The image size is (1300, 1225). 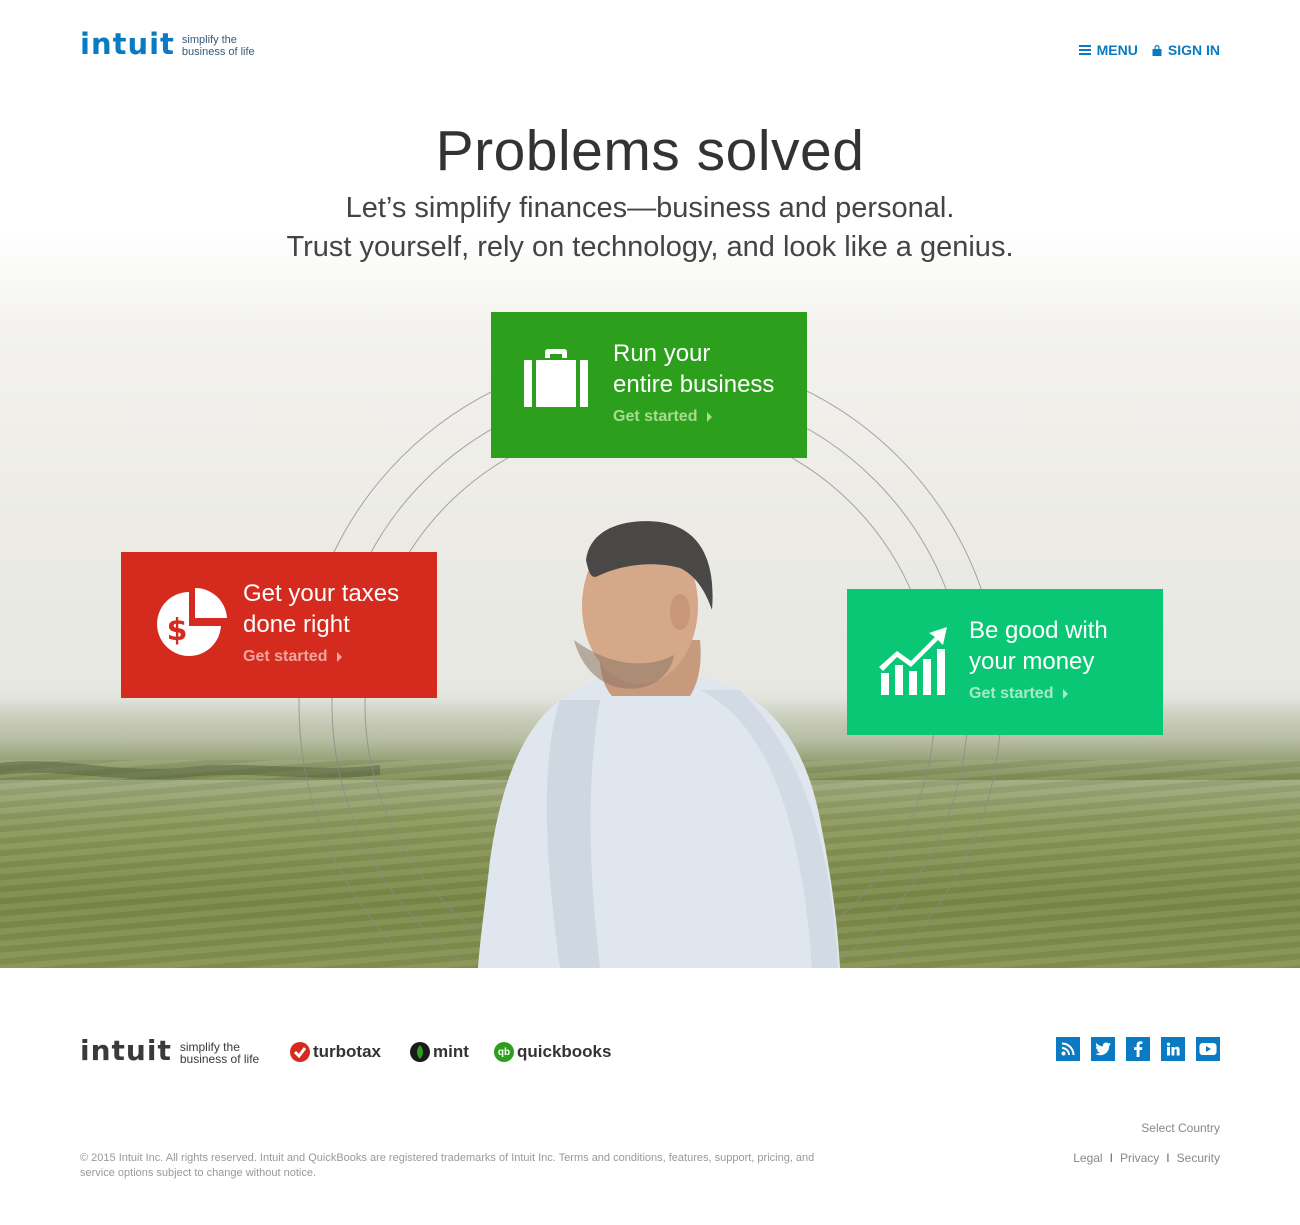 I want to click on logo-tagline-line-1: simplify the, so click(x=209, y=40).